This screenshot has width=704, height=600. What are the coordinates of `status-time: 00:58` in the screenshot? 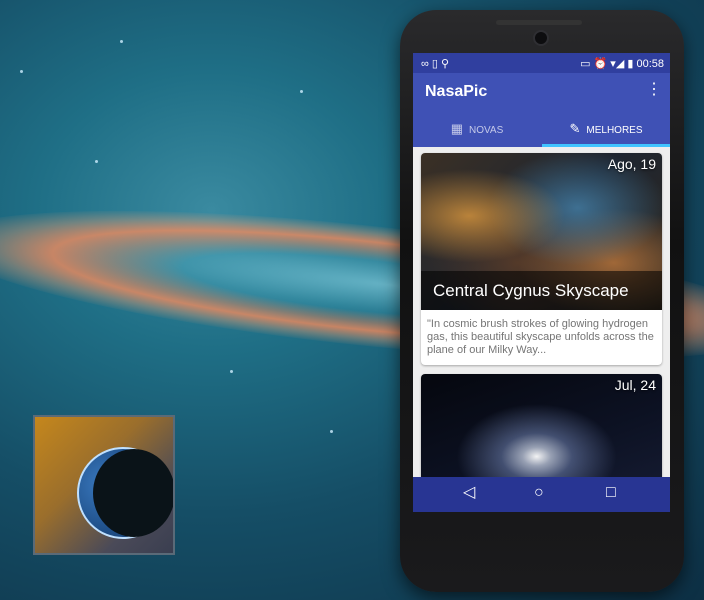 It's located at (650, 64).